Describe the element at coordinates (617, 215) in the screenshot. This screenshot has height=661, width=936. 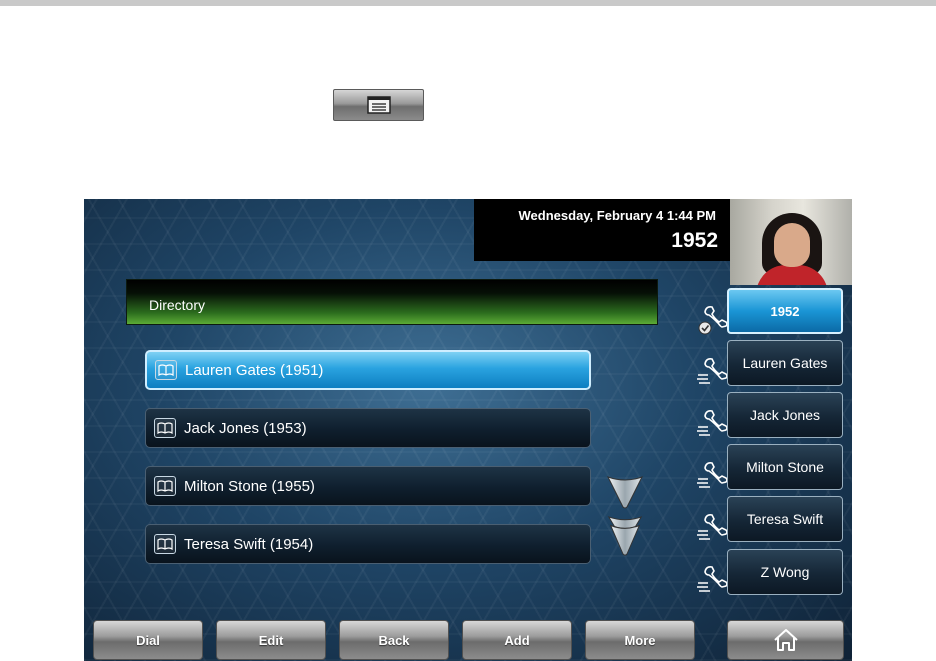
I see `date-time: Wednesday, February 4 1:44 PM` at that location.